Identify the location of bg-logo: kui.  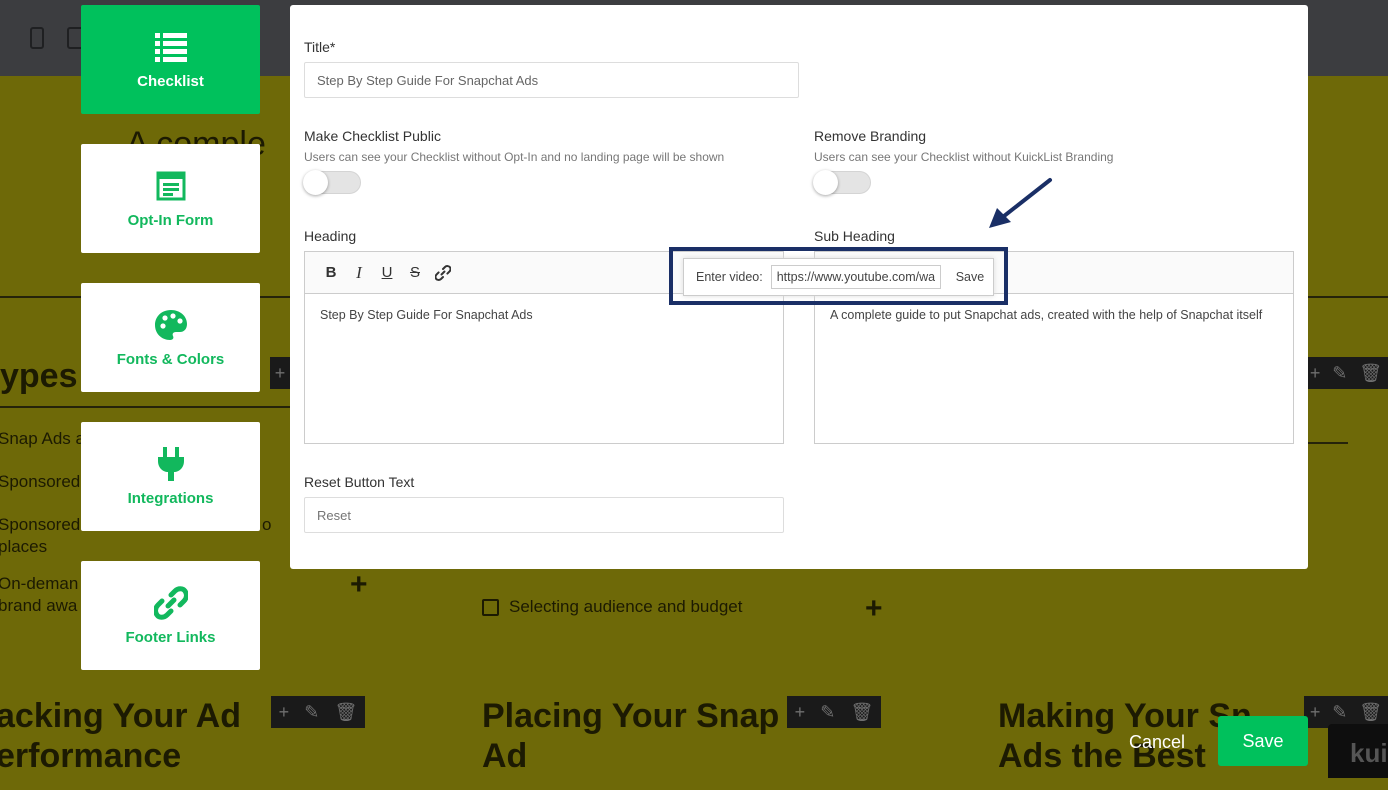
(1358, 751).